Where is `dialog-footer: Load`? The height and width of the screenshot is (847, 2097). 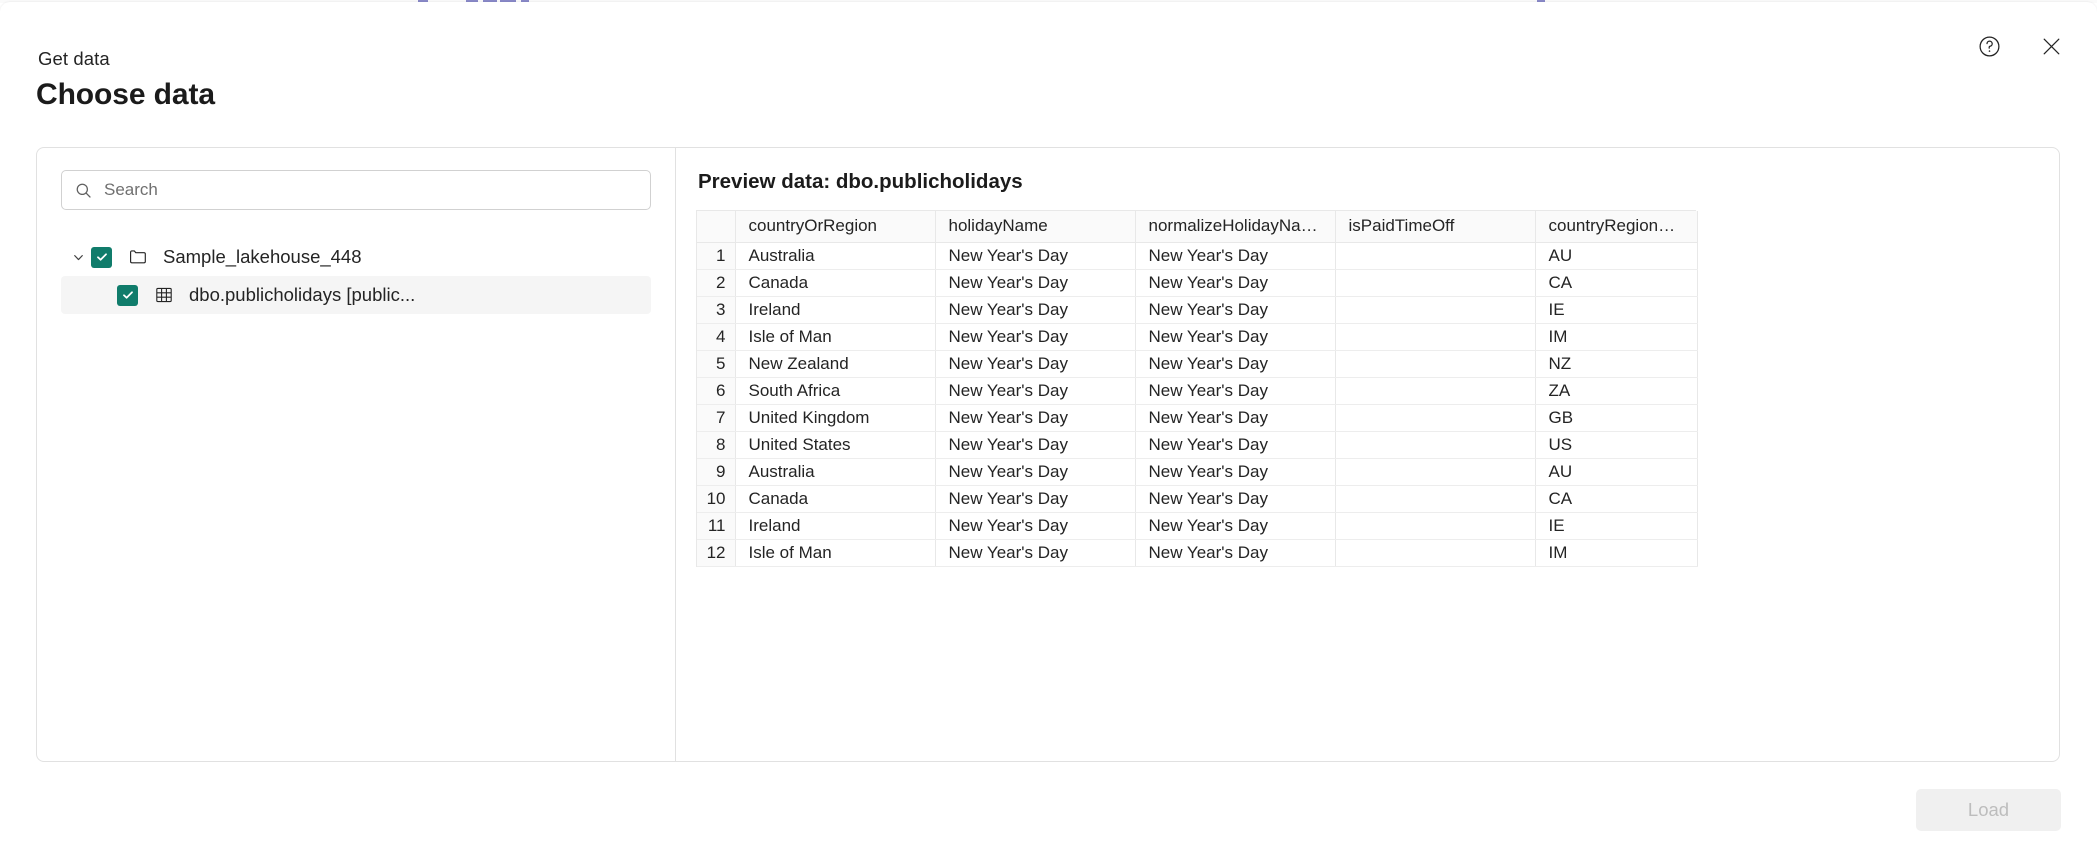
dialog-footer: Load is located at coordinates (1048, 809).